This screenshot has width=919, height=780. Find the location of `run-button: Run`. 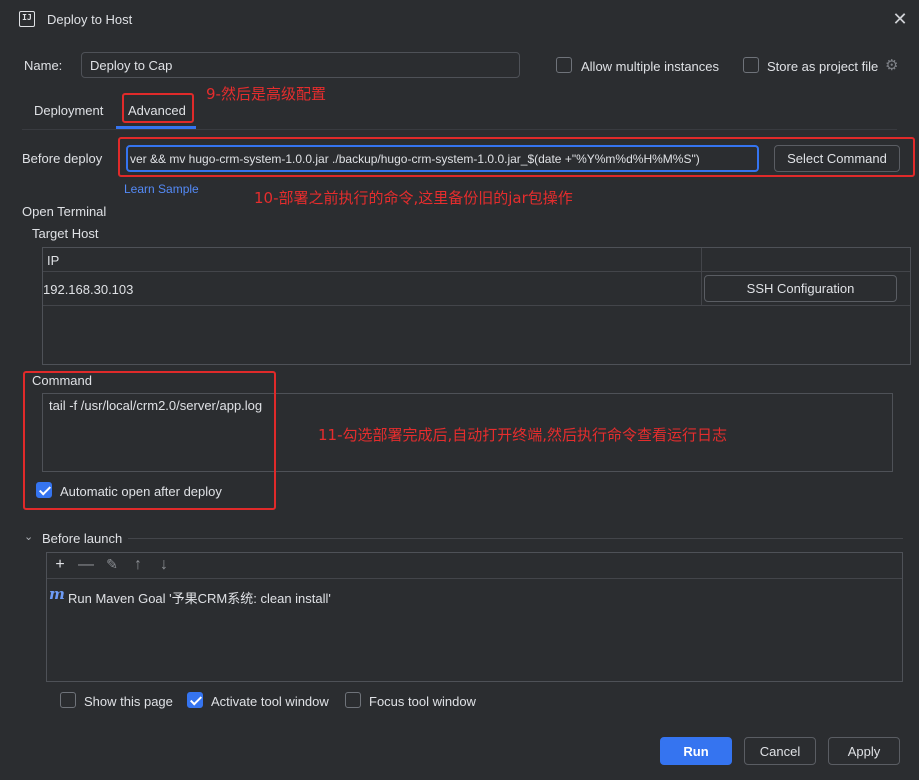

run-button: Run is located at coordinates (696, 751).